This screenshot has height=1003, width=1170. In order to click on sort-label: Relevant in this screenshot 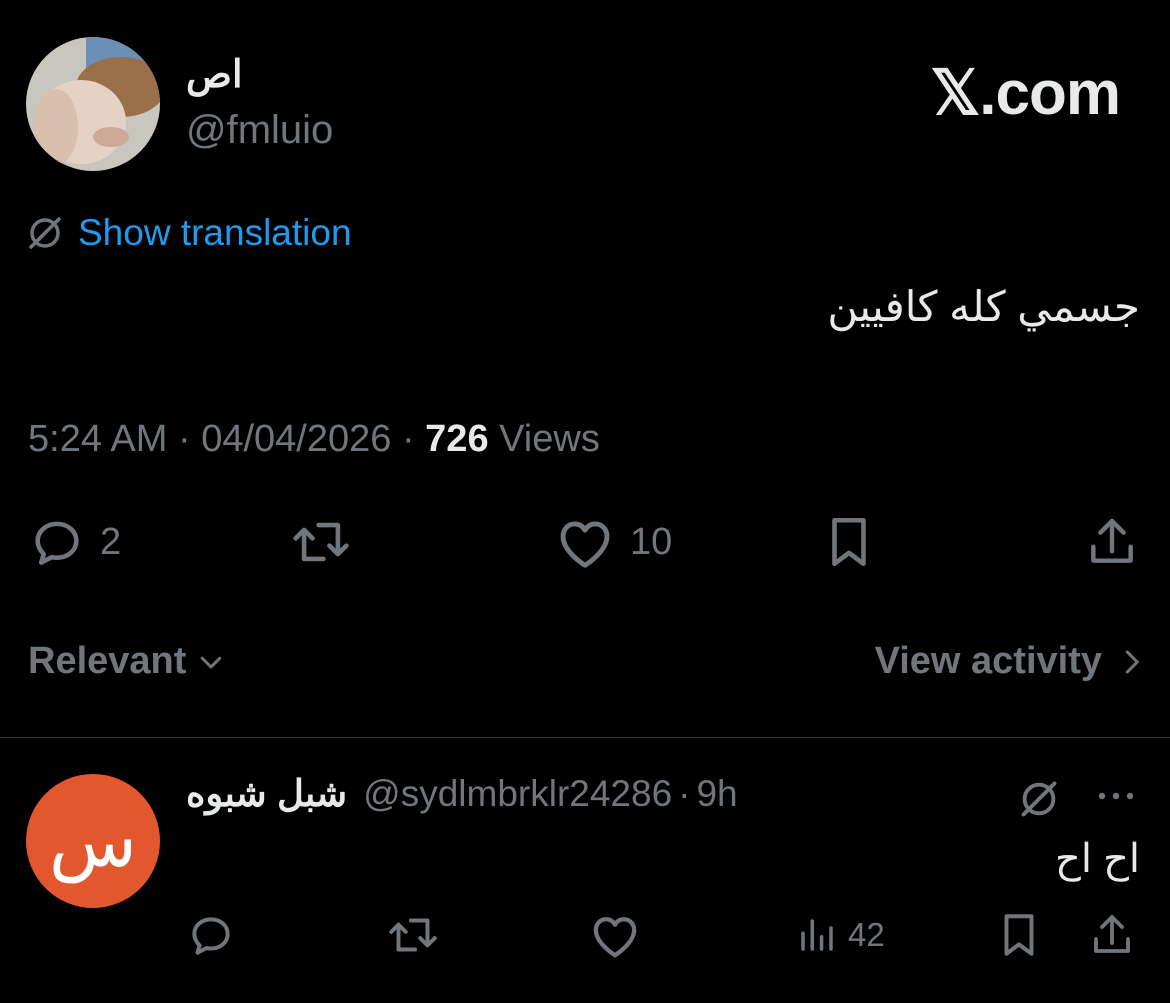, I will do `click(107, 661)`.